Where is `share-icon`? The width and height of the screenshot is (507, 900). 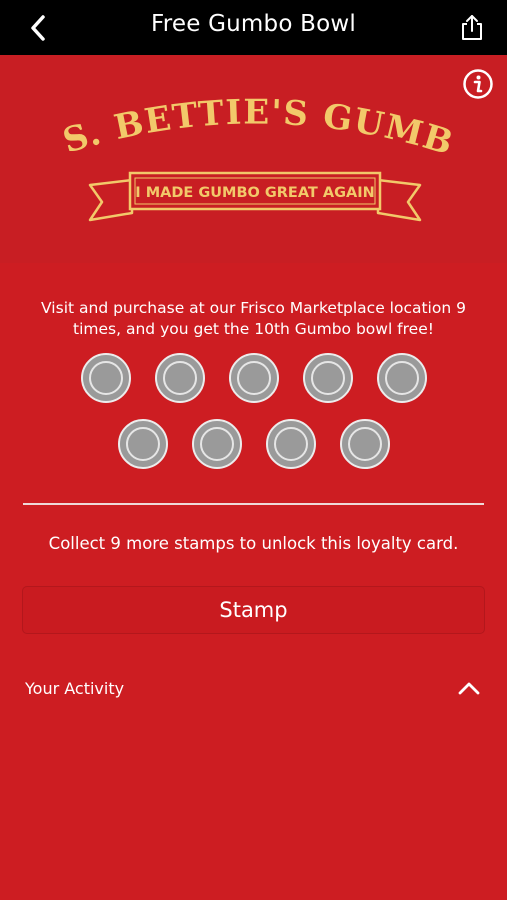
share-icon is located at coordinates (472, 27).